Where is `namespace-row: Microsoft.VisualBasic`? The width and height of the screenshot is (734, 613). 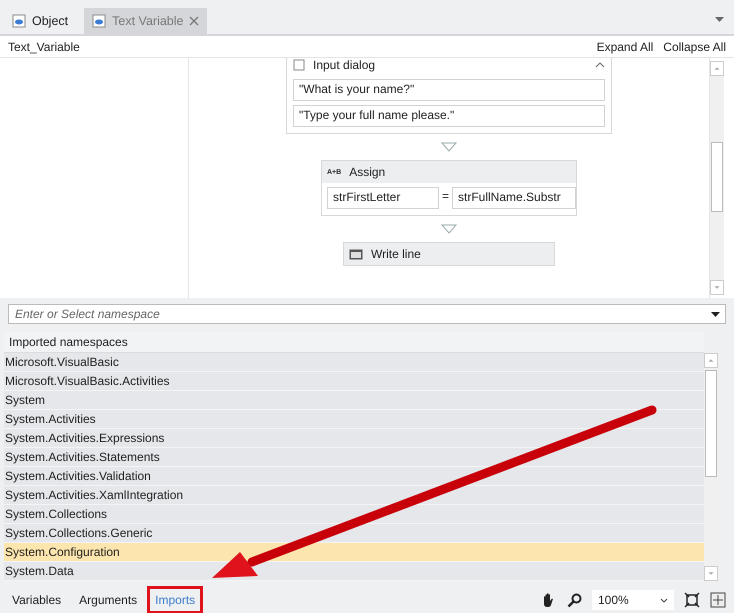
namespace-row: Microsoft.VisualBasic is located at coordinates (354, 362).